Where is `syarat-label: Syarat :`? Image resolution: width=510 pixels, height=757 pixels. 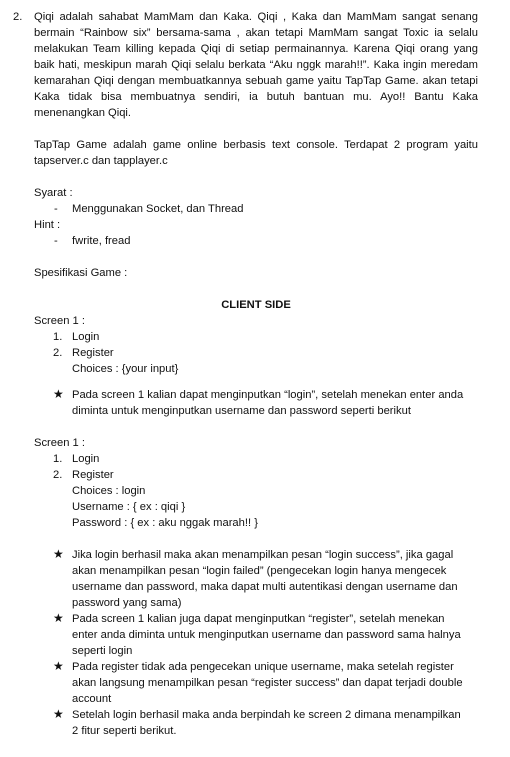
syarat-label: Syarat : is located at coordinates (53, 193).